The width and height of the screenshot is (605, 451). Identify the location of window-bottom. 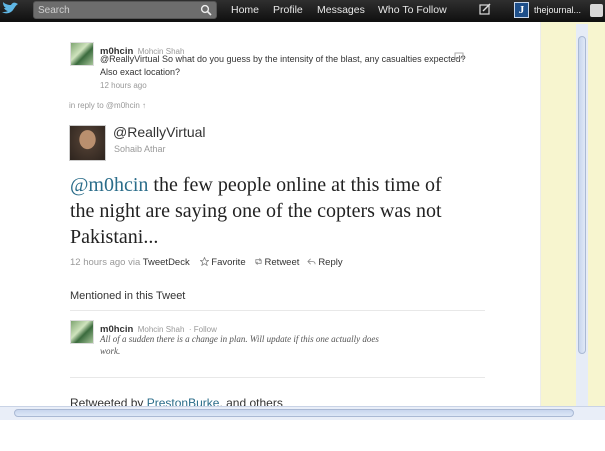
(302, 435).